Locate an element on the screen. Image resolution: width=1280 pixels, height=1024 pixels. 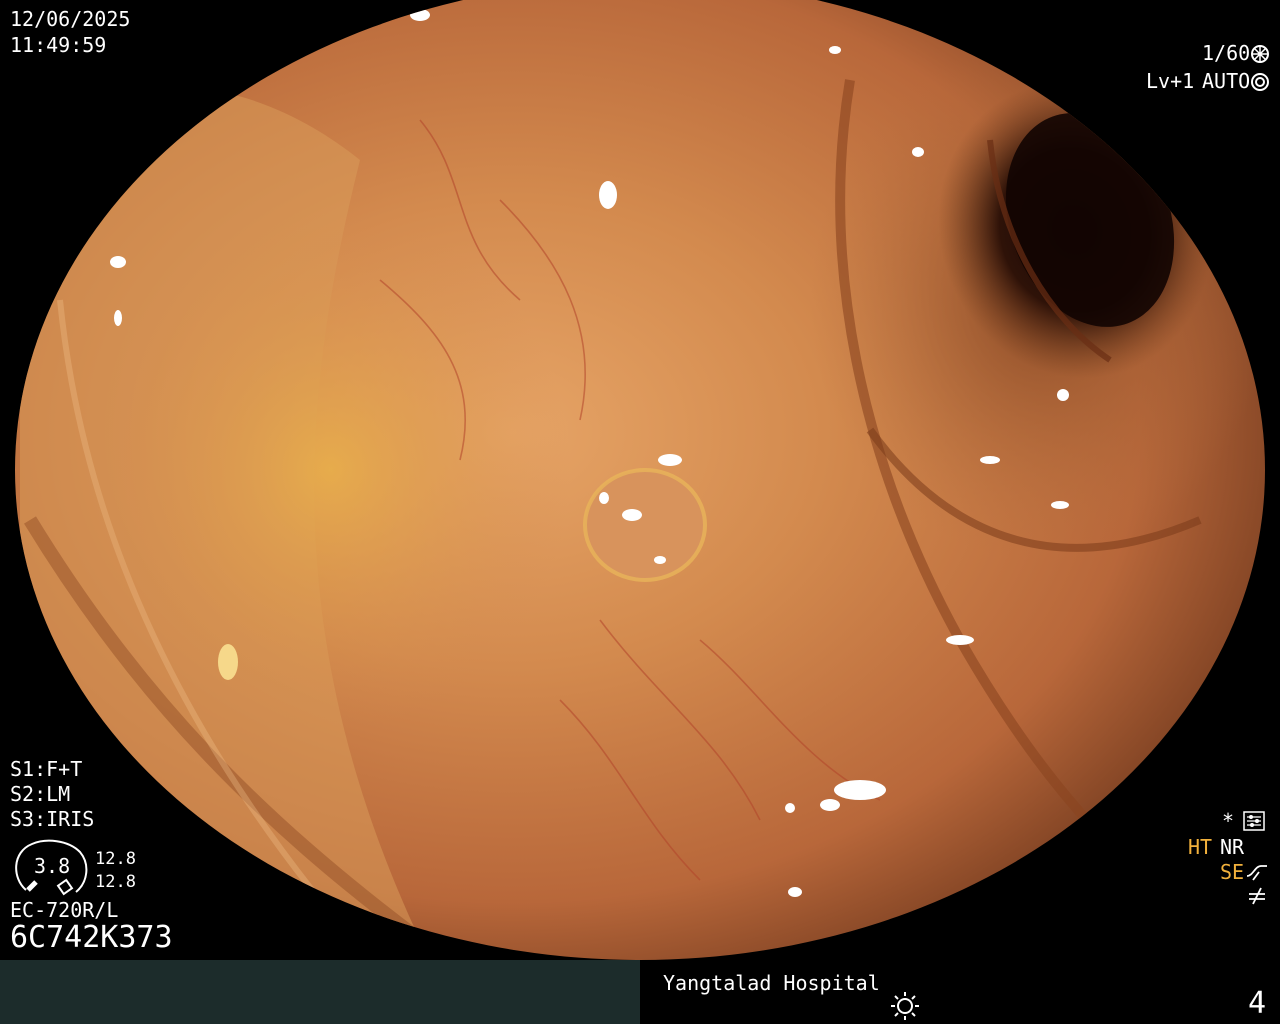
gauge-value: 3.8 is located at coordinates (52, 866).